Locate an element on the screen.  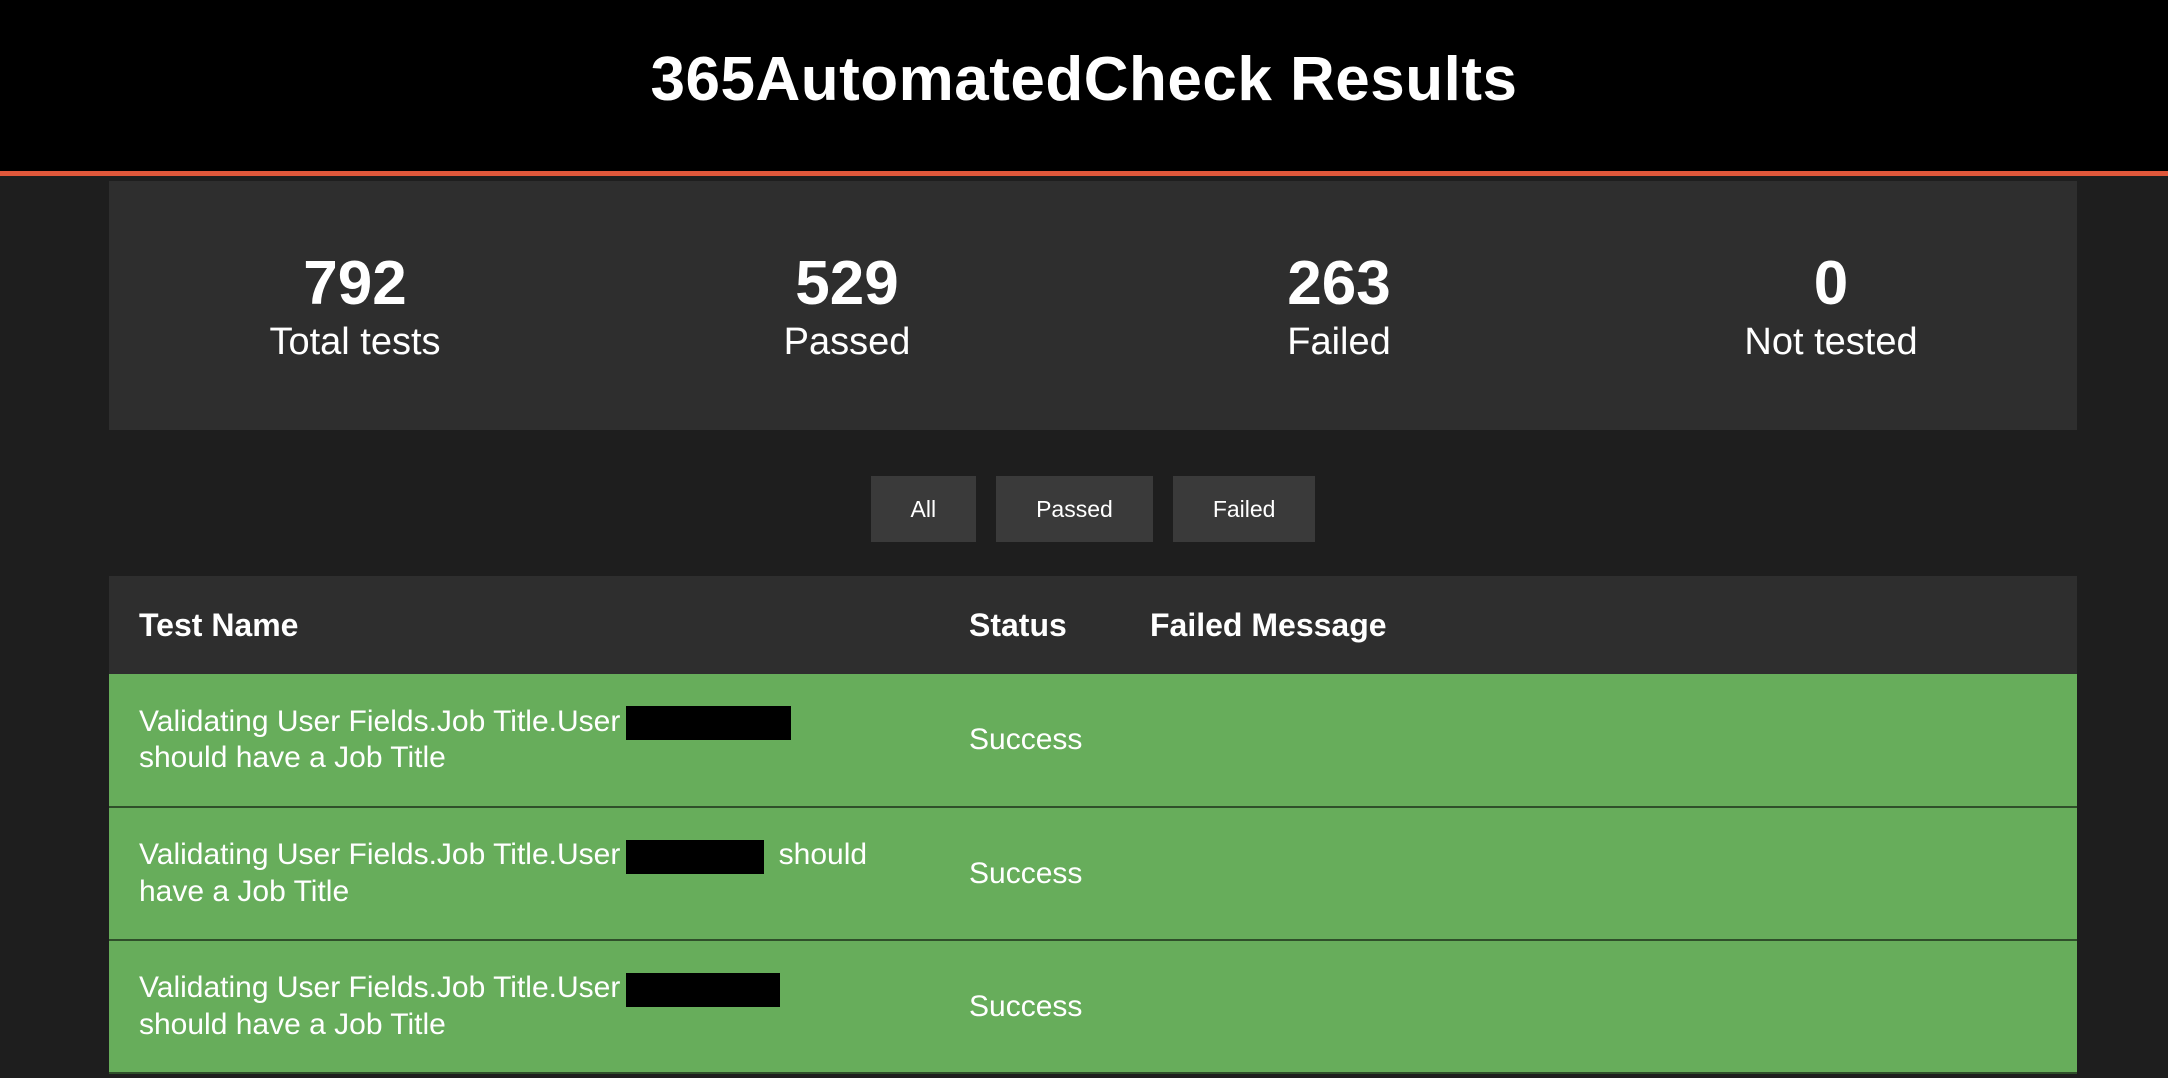
stat-total-value: 792 is located at coordinates (355, 284).